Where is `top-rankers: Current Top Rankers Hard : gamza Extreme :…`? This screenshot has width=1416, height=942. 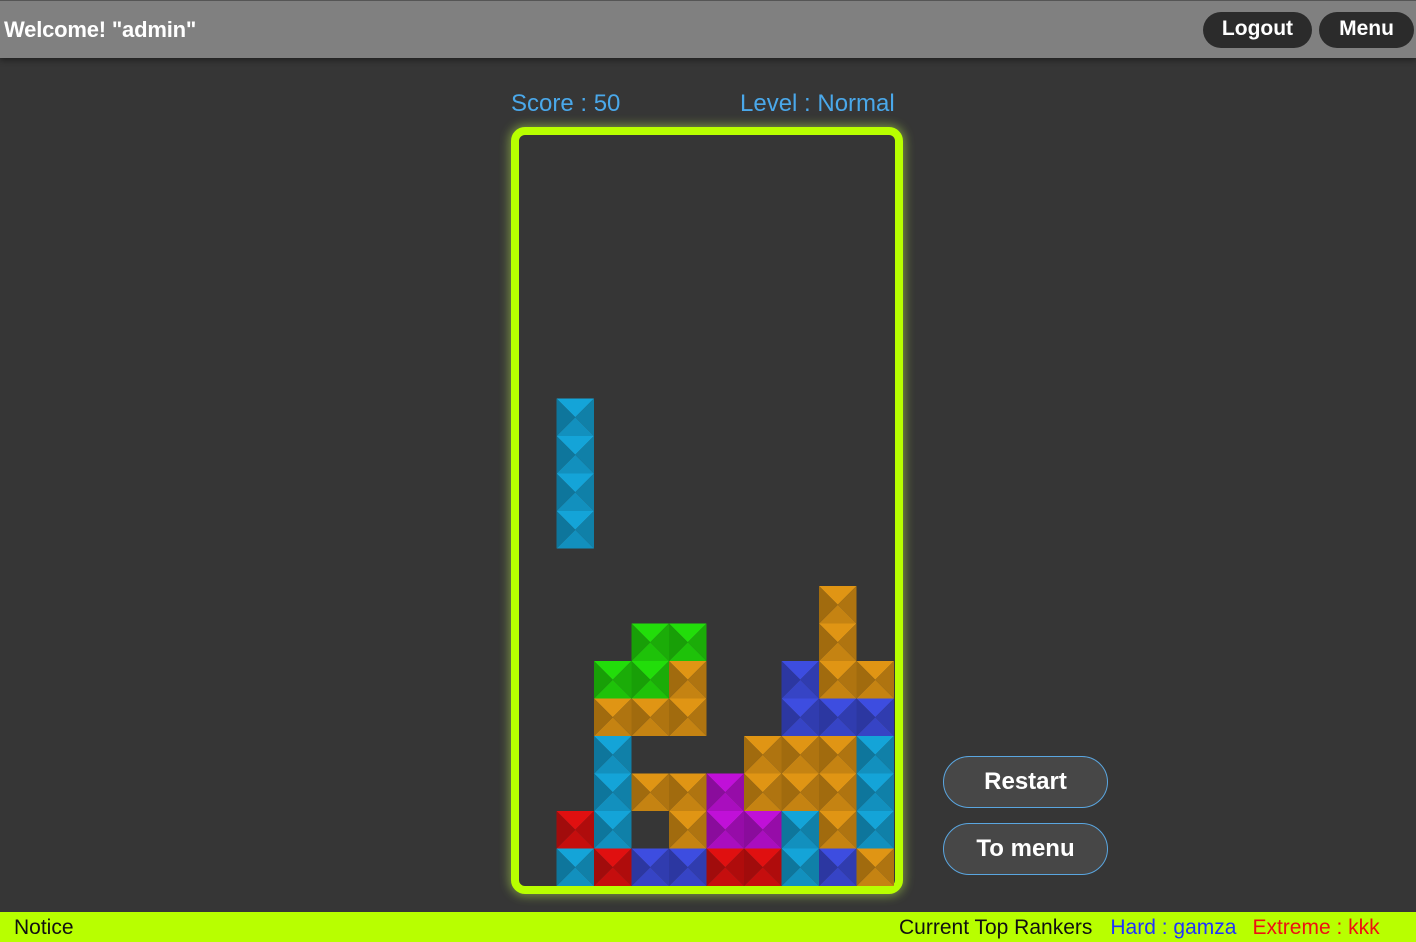 top-rankers: Current Top Rankers Hard : gamza Extreme :… is located at coordinates (1139, 928).